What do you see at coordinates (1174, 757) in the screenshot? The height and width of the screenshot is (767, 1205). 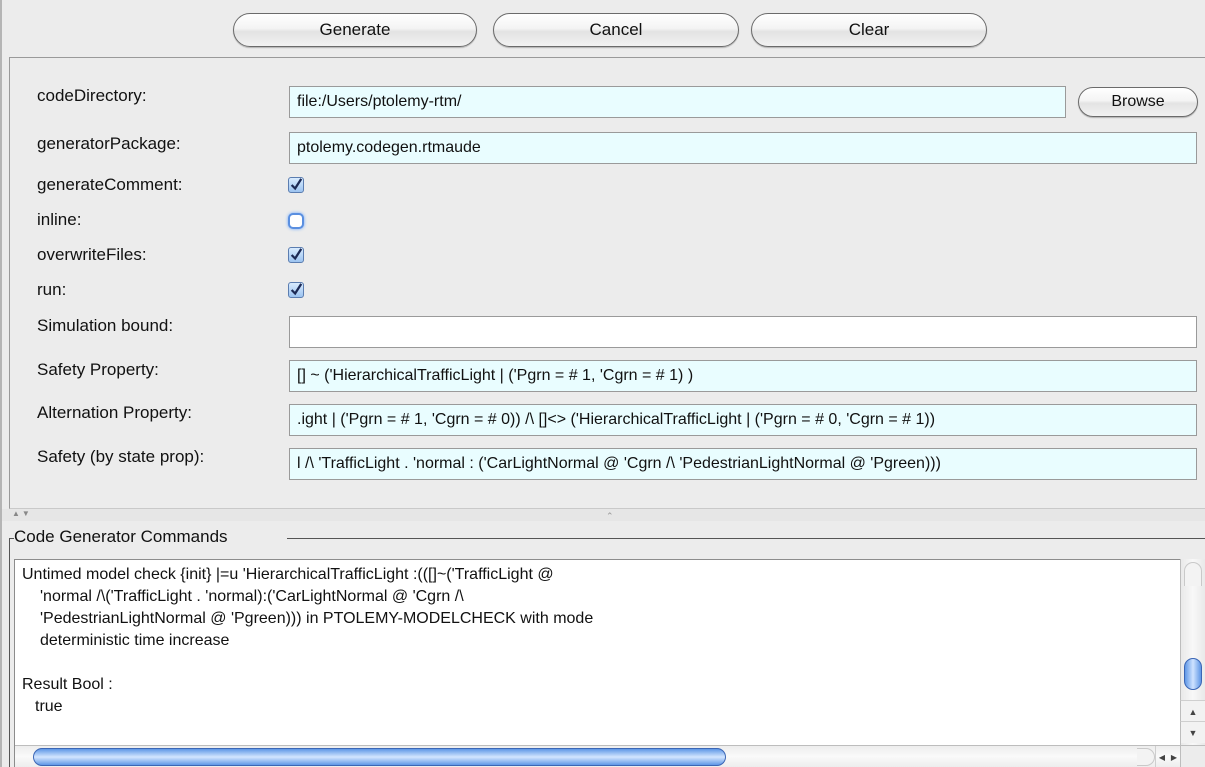 I see `arrow-right-icon: ▶` at bounding box center [1174, 757].